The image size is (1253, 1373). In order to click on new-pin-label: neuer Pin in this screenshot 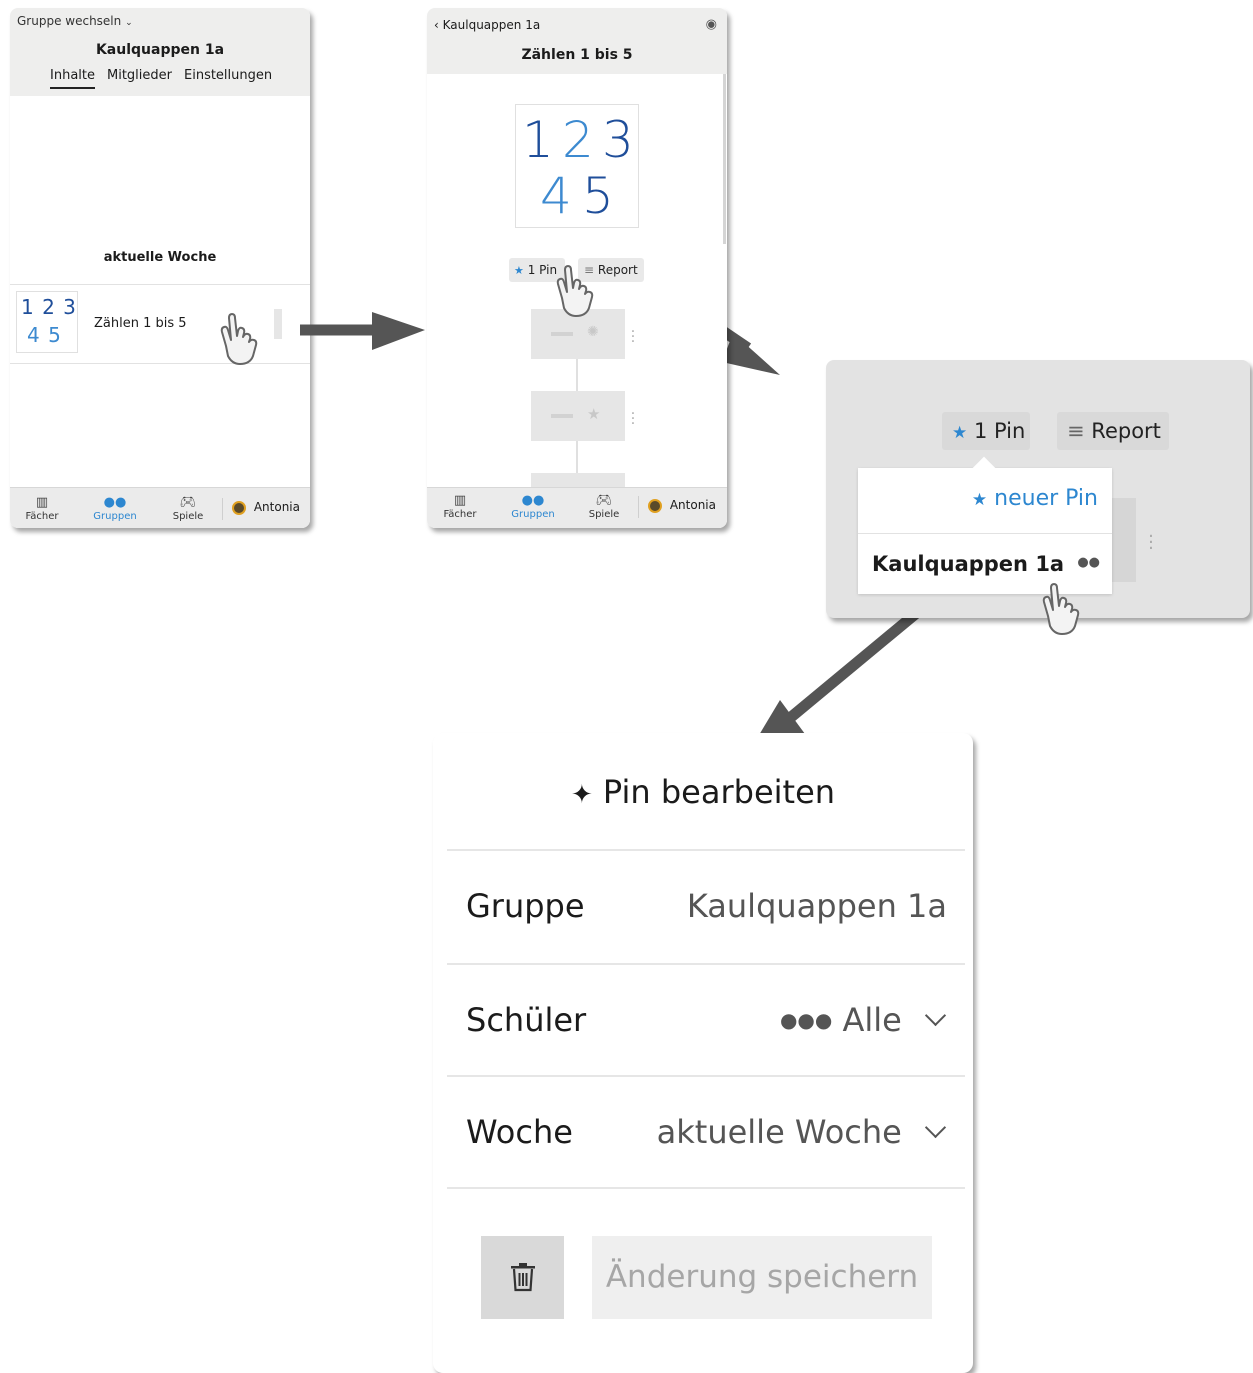, I will do `click(1046, 498)`.